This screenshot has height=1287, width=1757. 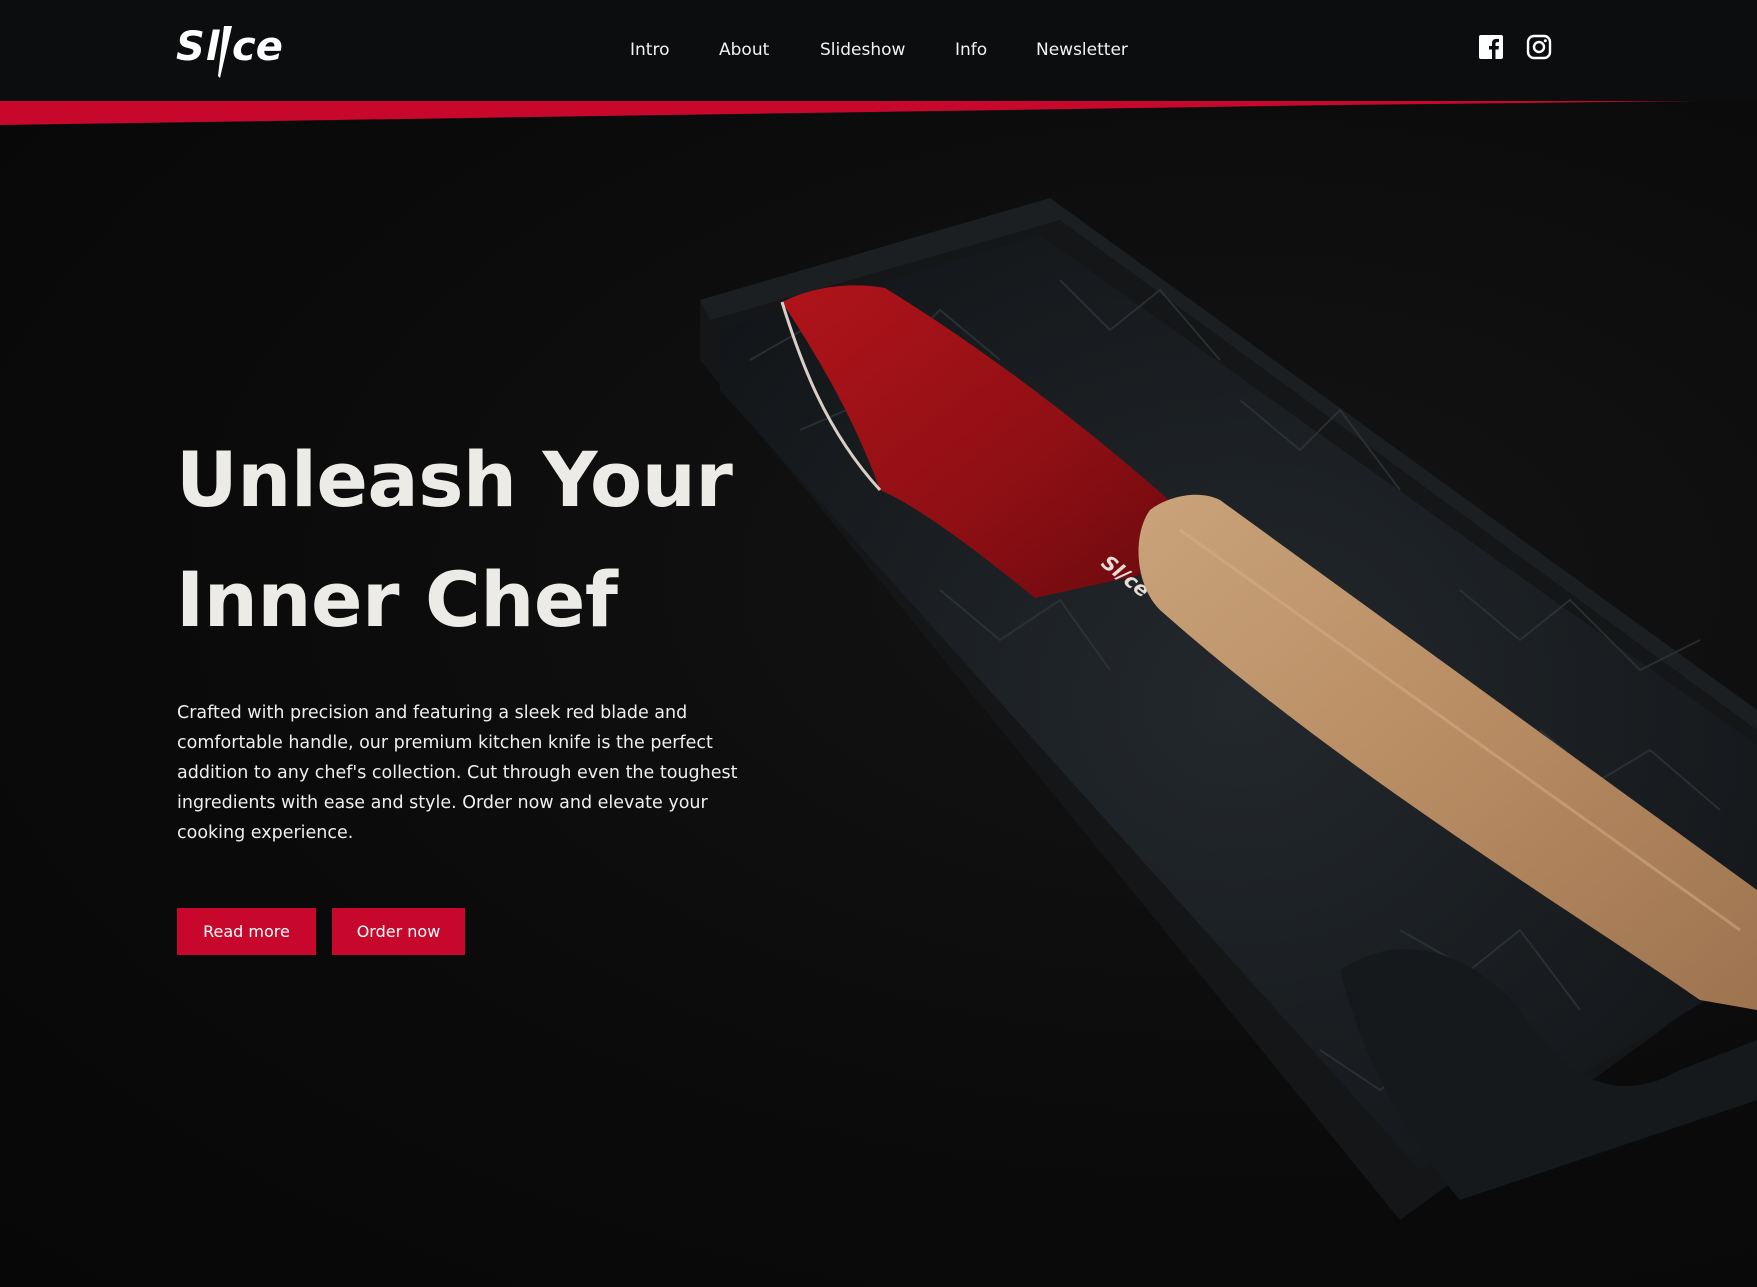 I want to click on nav-item-info: Info, so click(x=971, y=50).